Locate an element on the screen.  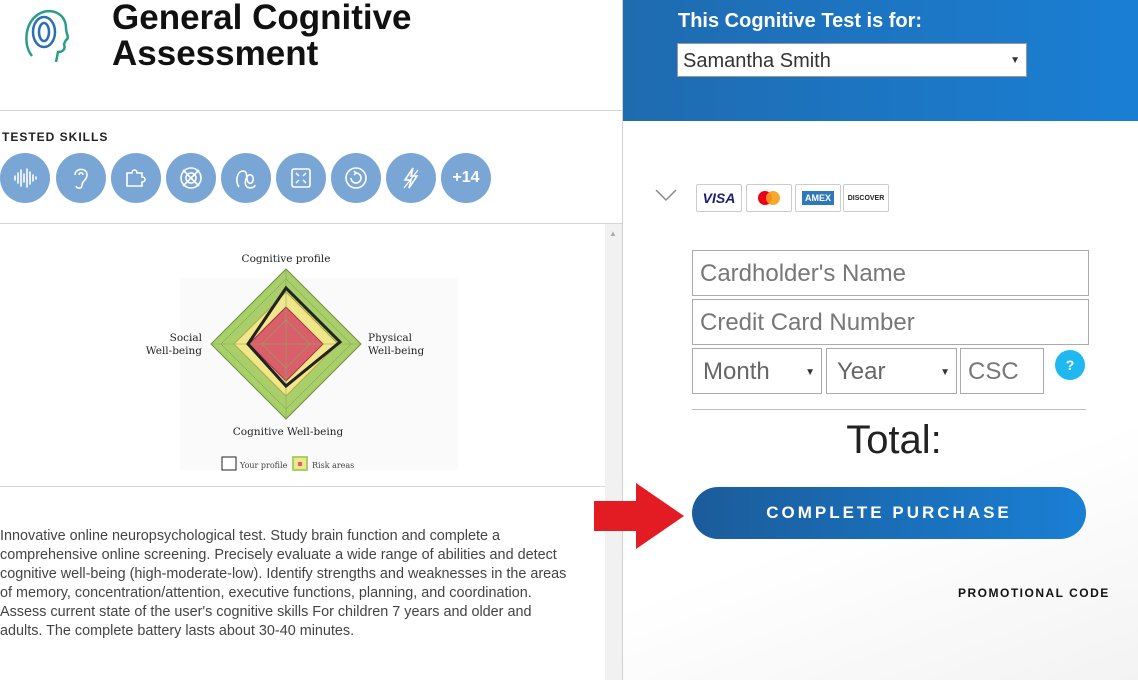
title-line-2: Assessment is located at coordinates (215, 53).